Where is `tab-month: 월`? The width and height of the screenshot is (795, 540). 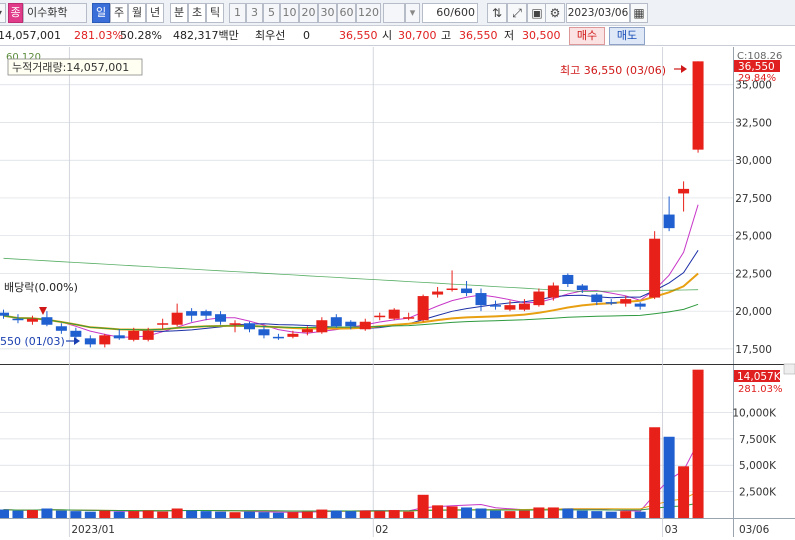
tab-month: 월 is located at coordinates (137, 13).